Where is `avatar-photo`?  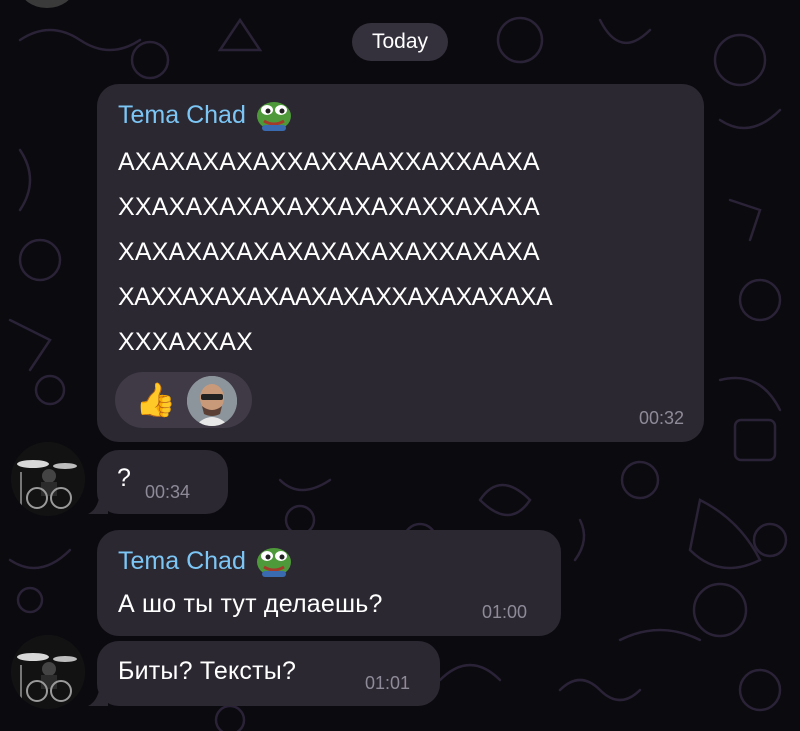
avatar-photo is located at coordinates (212, 401).